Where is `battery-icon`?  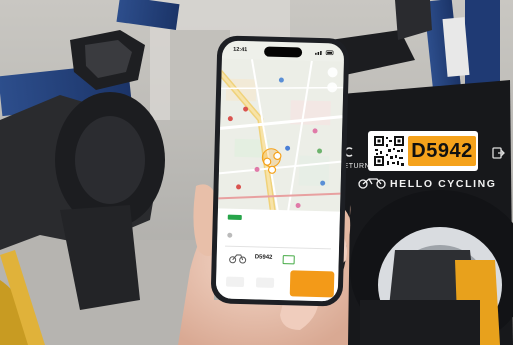 battery-icon is located at coordinates (288, 260).